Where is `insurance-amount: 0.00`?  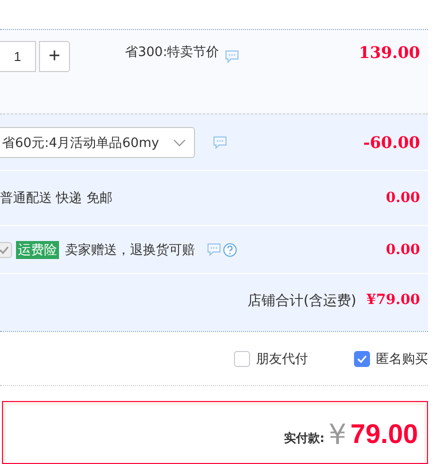 insurance-amount: 0.00 is located at coordinates (403, 250).